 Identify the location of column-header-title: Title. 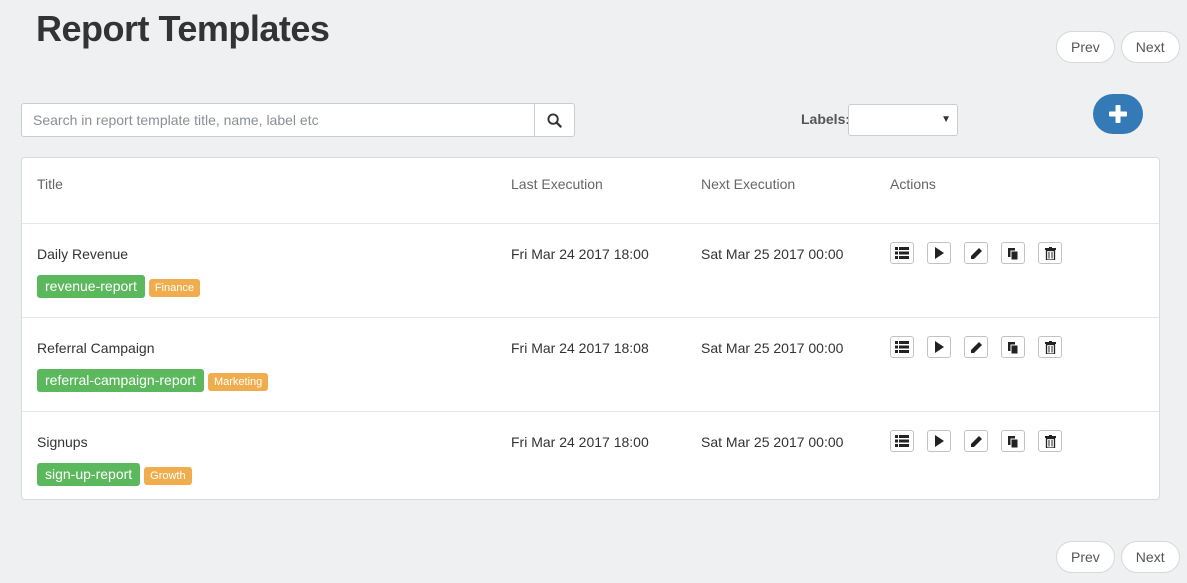
(50, 184).